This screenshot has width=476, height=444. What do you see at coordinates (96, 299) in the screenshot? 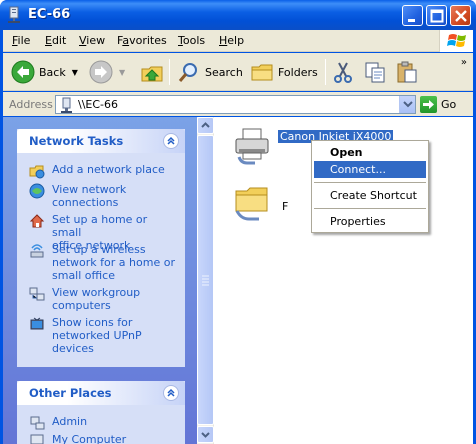
I see `task-label: View workgroup computers` at bounding box center [96, 299].